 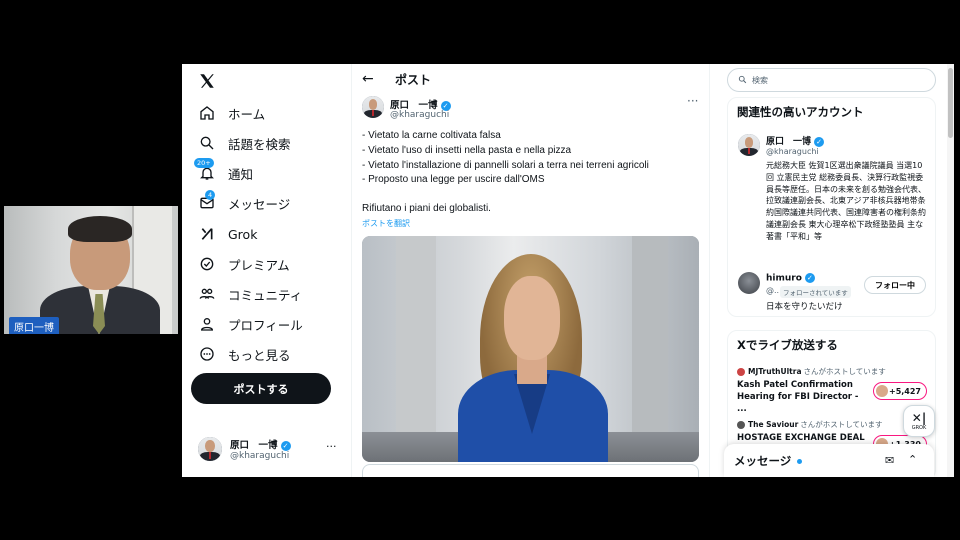 What do you see at coordinates (799, 461) in the screenshot?
I see `unread-dot` at bounding box center [799, 461].